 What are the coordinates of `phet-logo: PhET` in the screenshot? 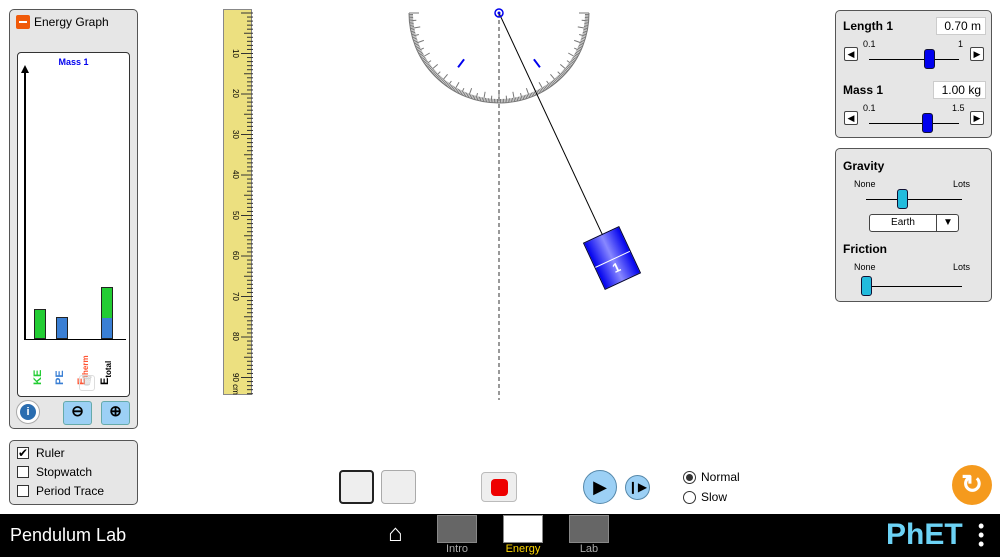 It's located at (924, 535).